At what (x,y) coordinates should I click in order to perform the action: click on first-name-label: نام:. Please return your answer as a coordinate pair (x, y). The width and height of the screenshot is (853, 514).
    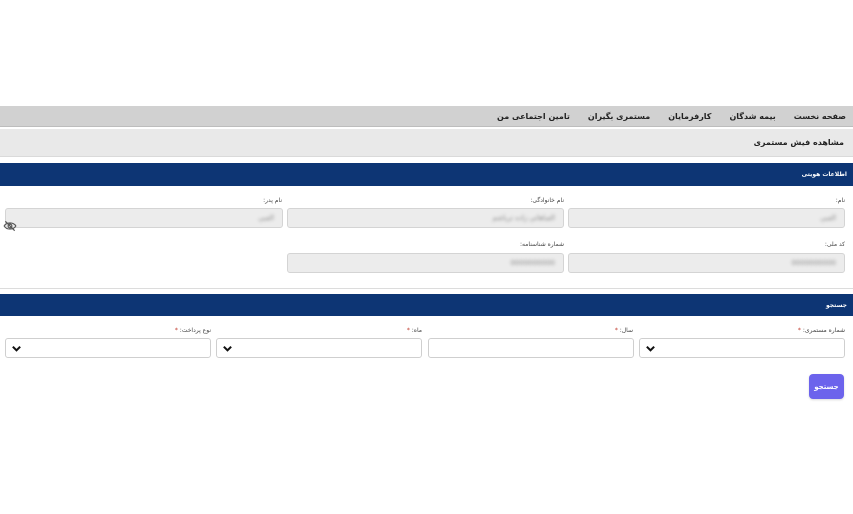
    Looking at the image, I should click on (840, 200).